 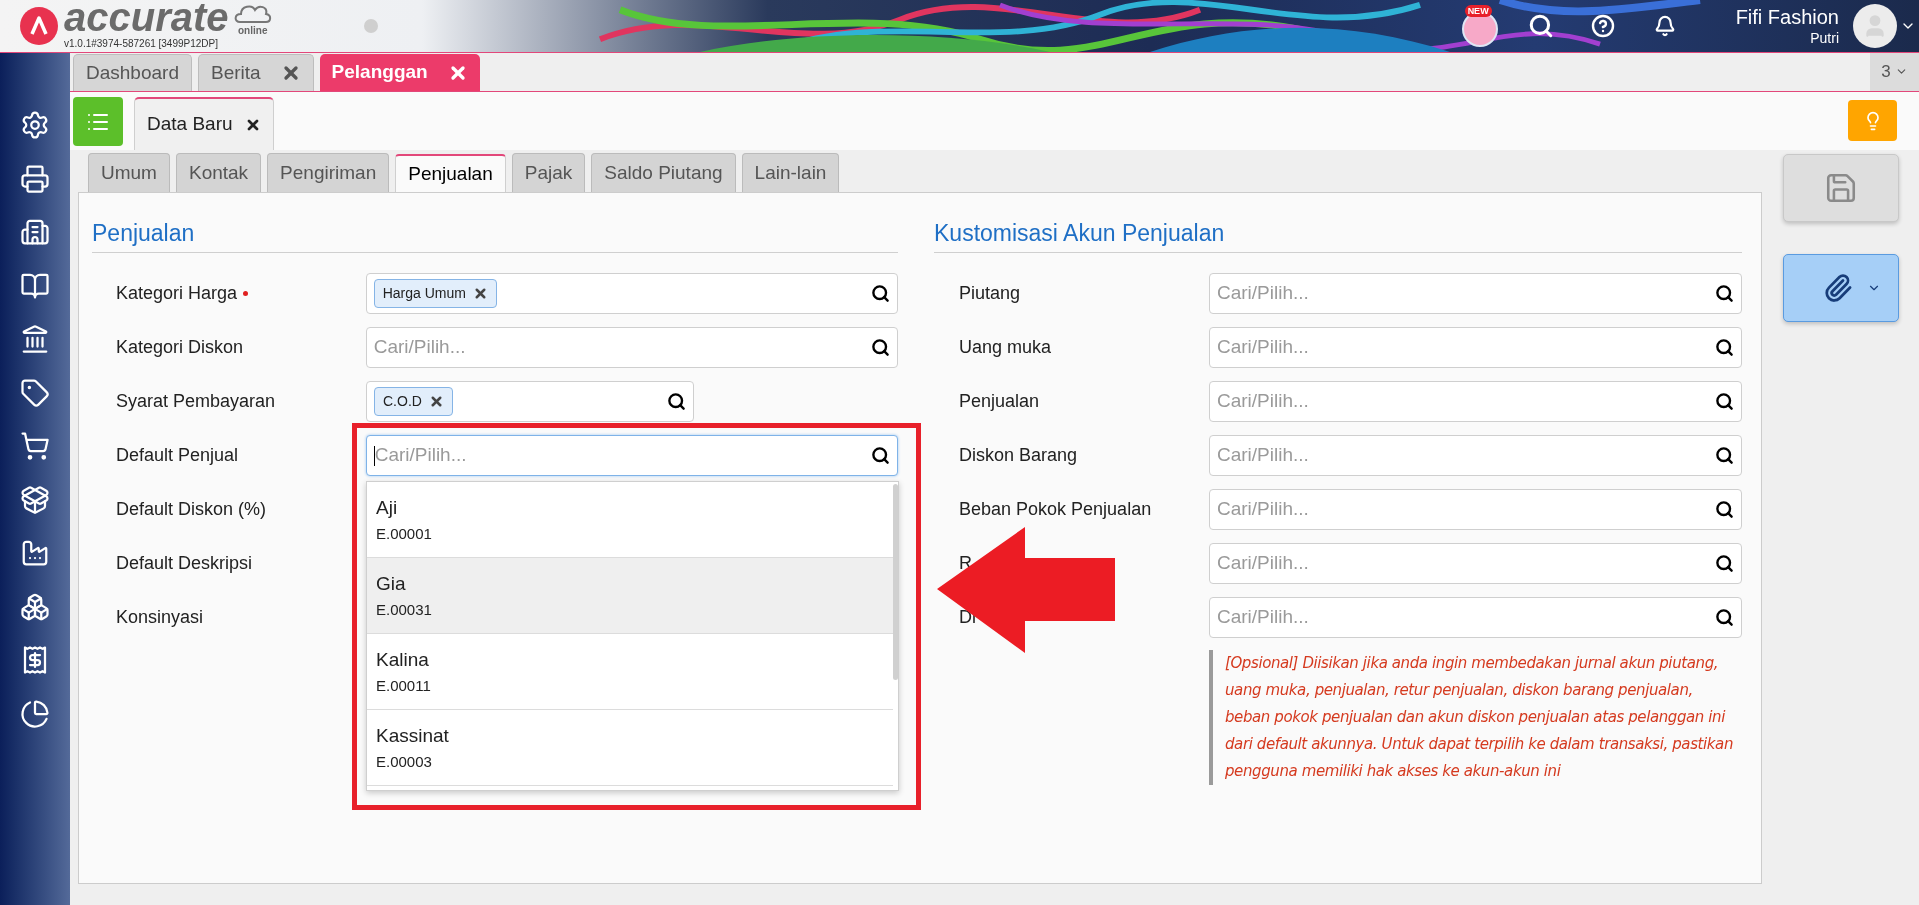 What do you see at coordinates (204, 123) in the screenshot?
I see `tab: Data Baru` at bounding box center [204, 123].